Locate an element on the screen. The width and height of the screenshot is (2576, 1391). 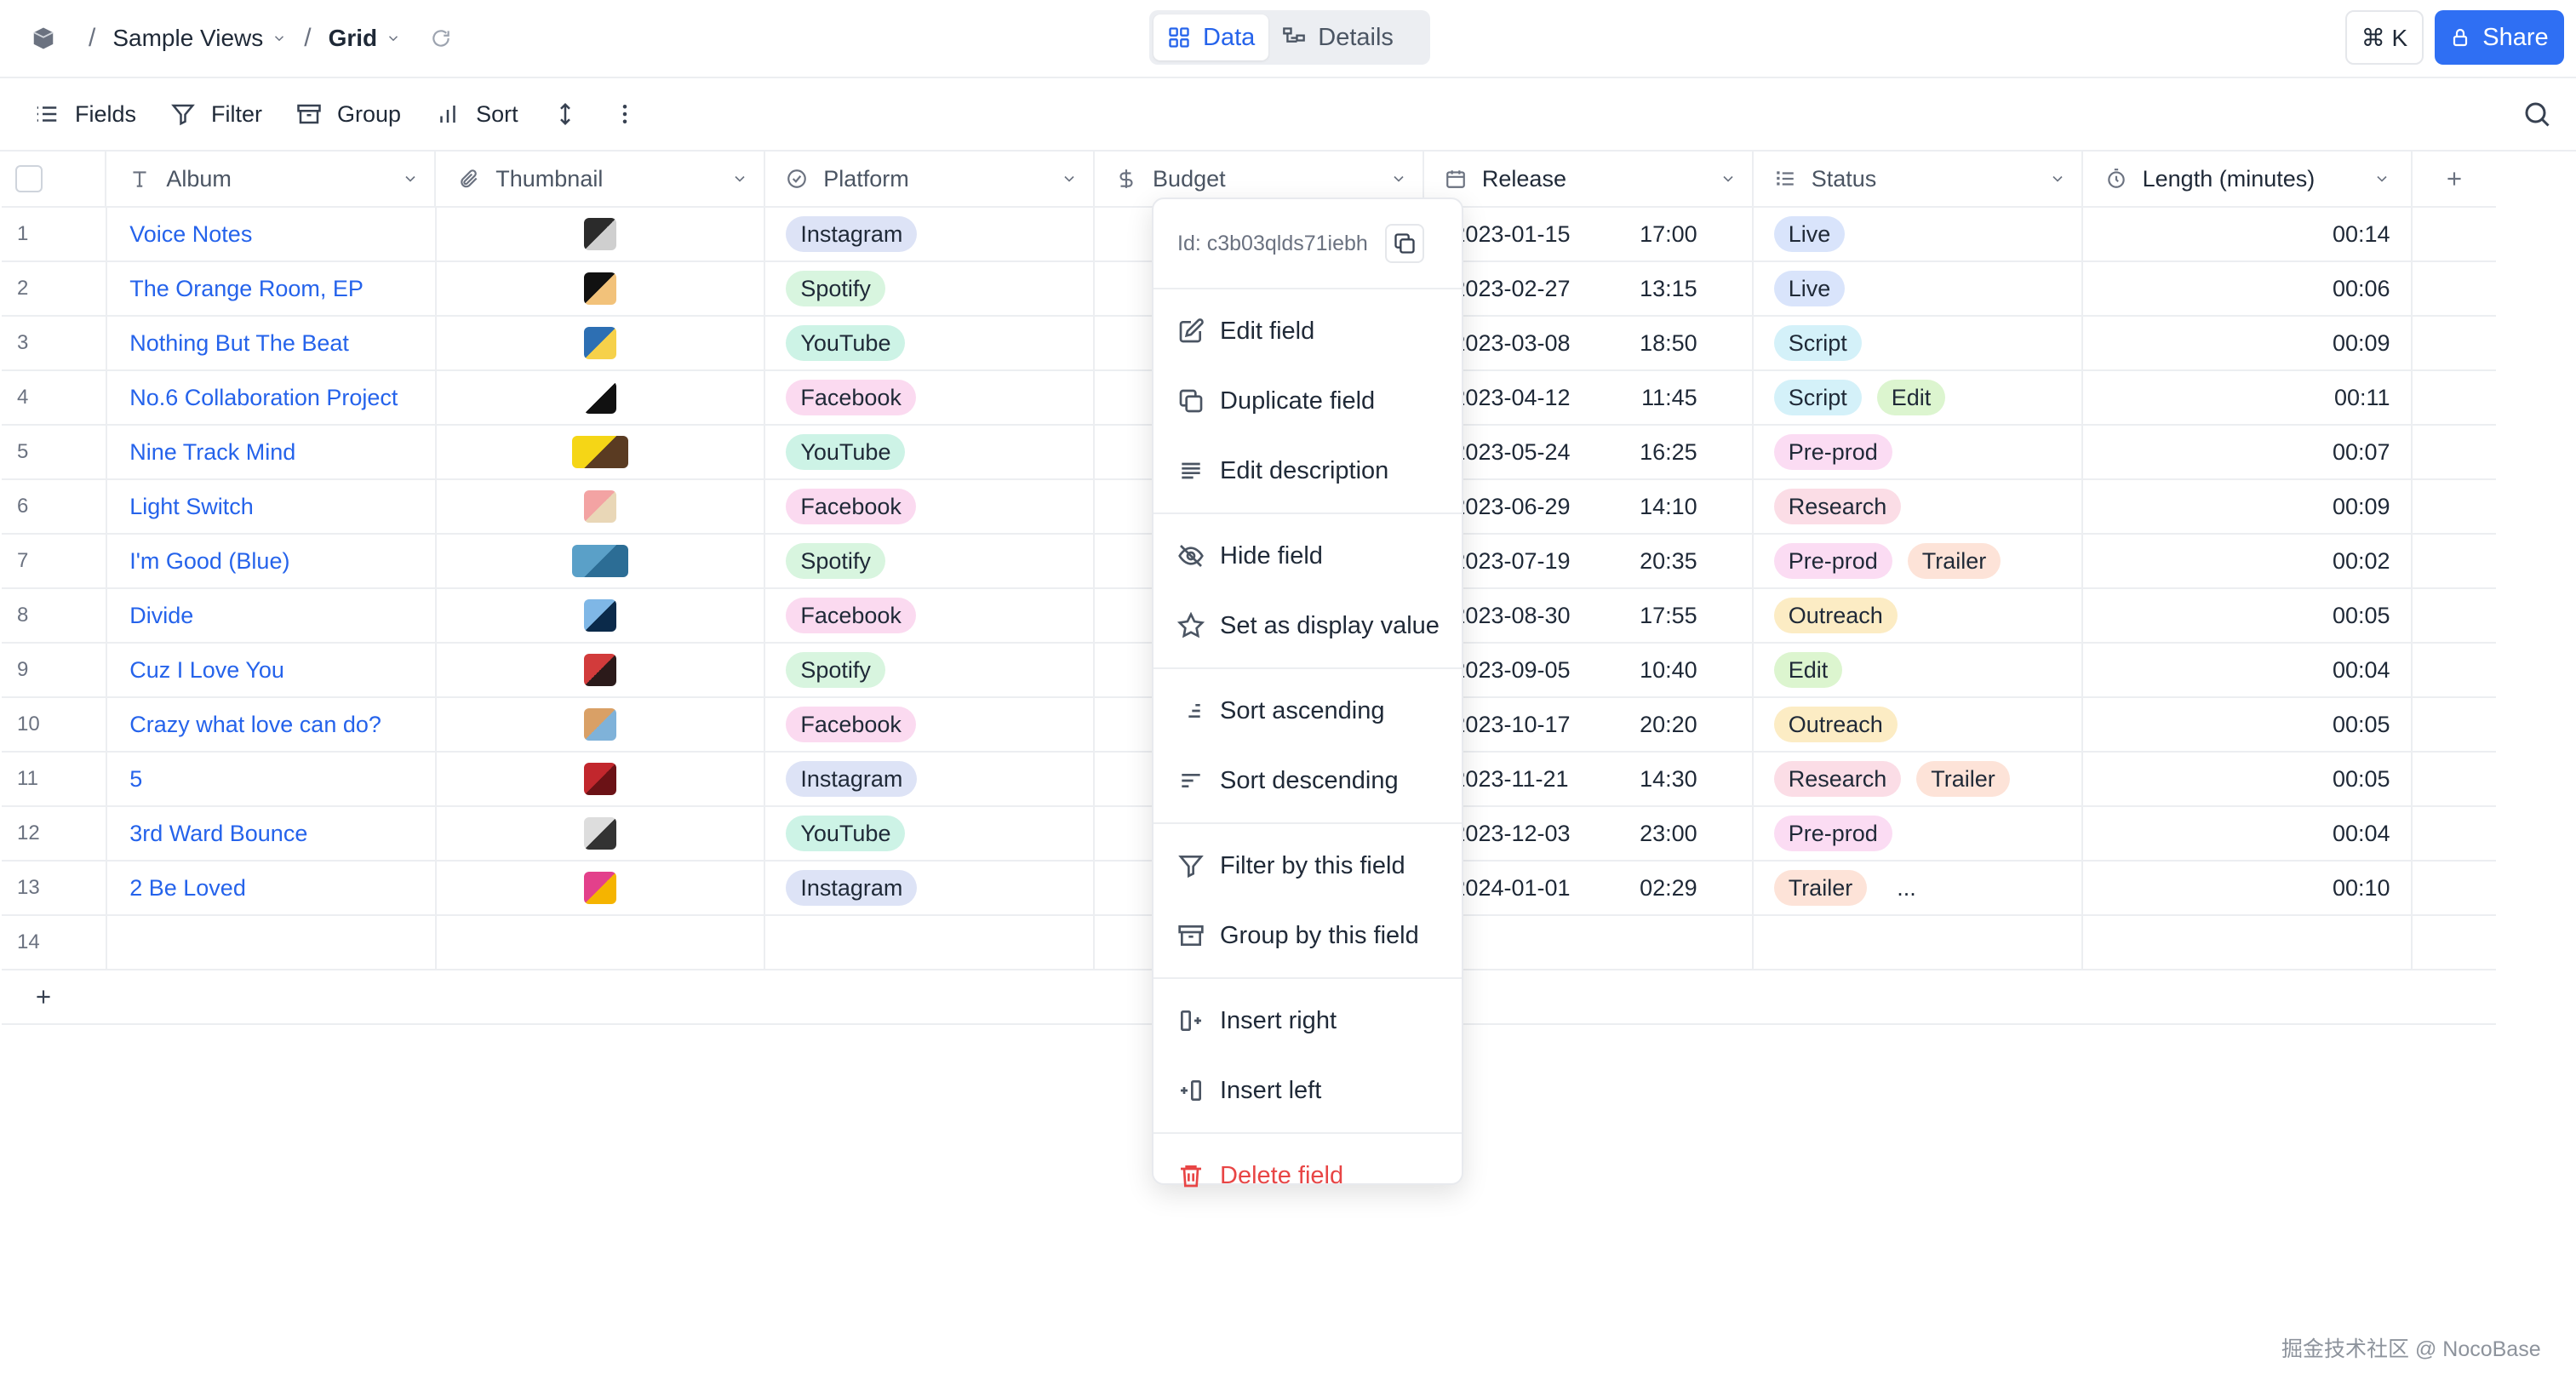
add-field-button is located at coordinates (2454, 179).